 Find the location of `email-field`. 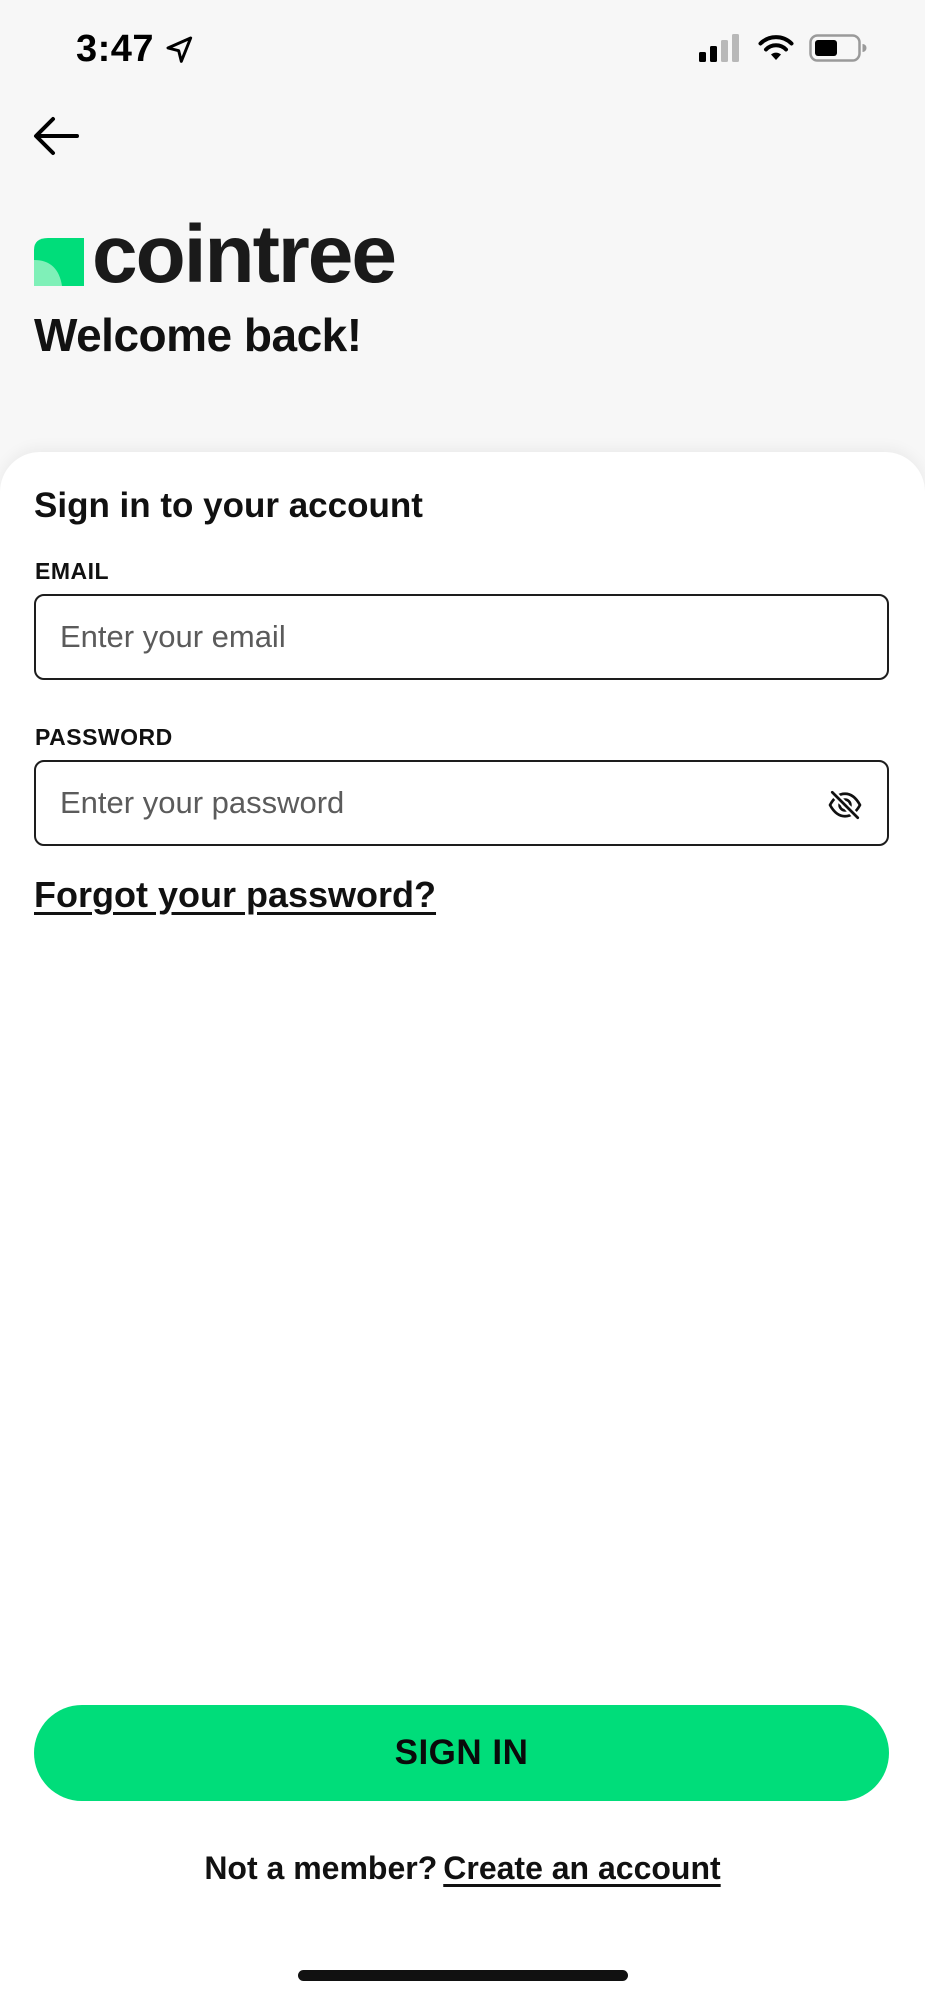

email-field is located at coordinates (461, 637).